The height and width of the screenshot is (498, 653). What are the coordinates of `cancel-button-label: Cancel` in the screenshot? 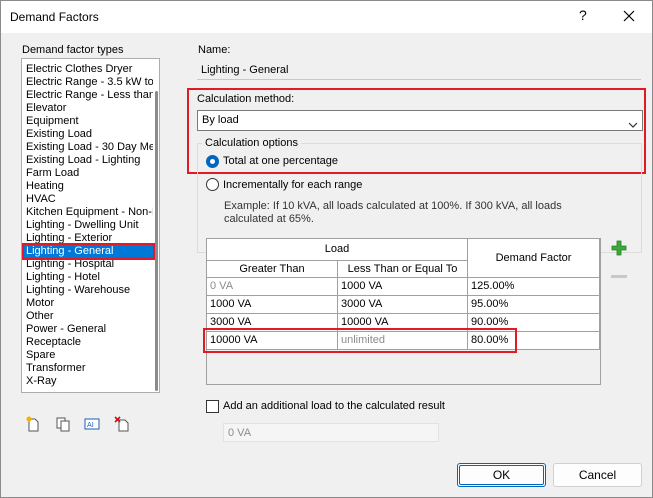 It's located at (597, 475).